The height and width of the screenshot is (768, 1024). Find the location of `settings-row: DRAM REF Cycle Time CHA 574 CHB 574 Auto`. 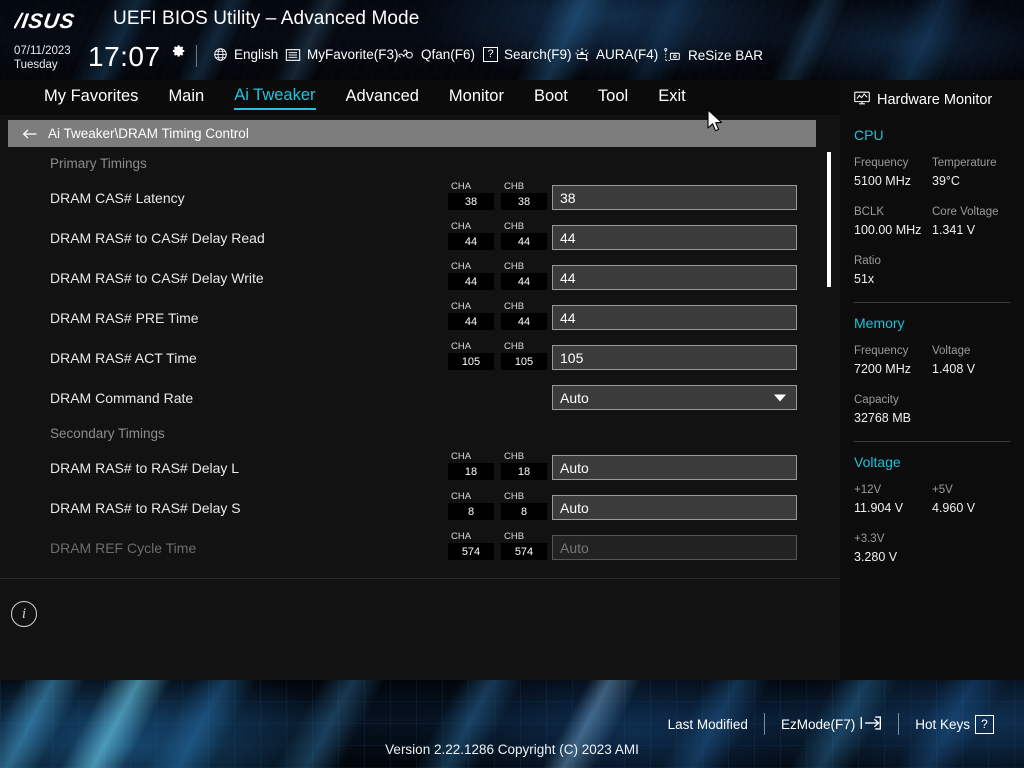

settings-row: DRAM REF Cycle Time CHA 574 CHB 574 Auto is located at coordinates (413, 548).